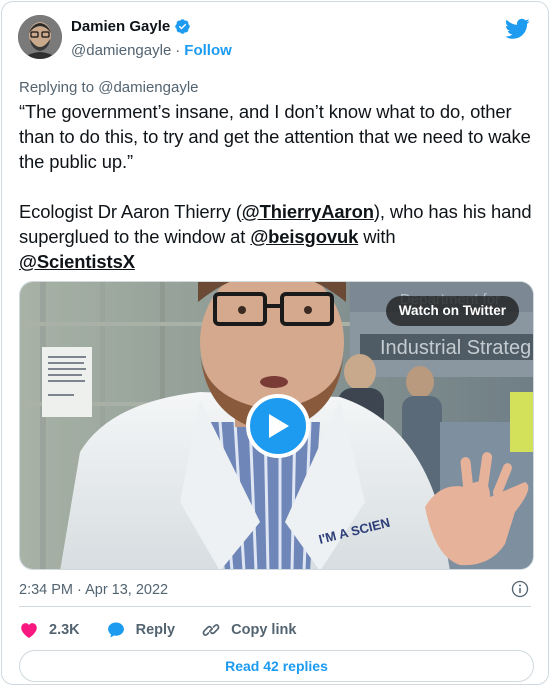 This screenshot has height=687, width=551. I want to click on verified-badge-icon, so click(182, 26).